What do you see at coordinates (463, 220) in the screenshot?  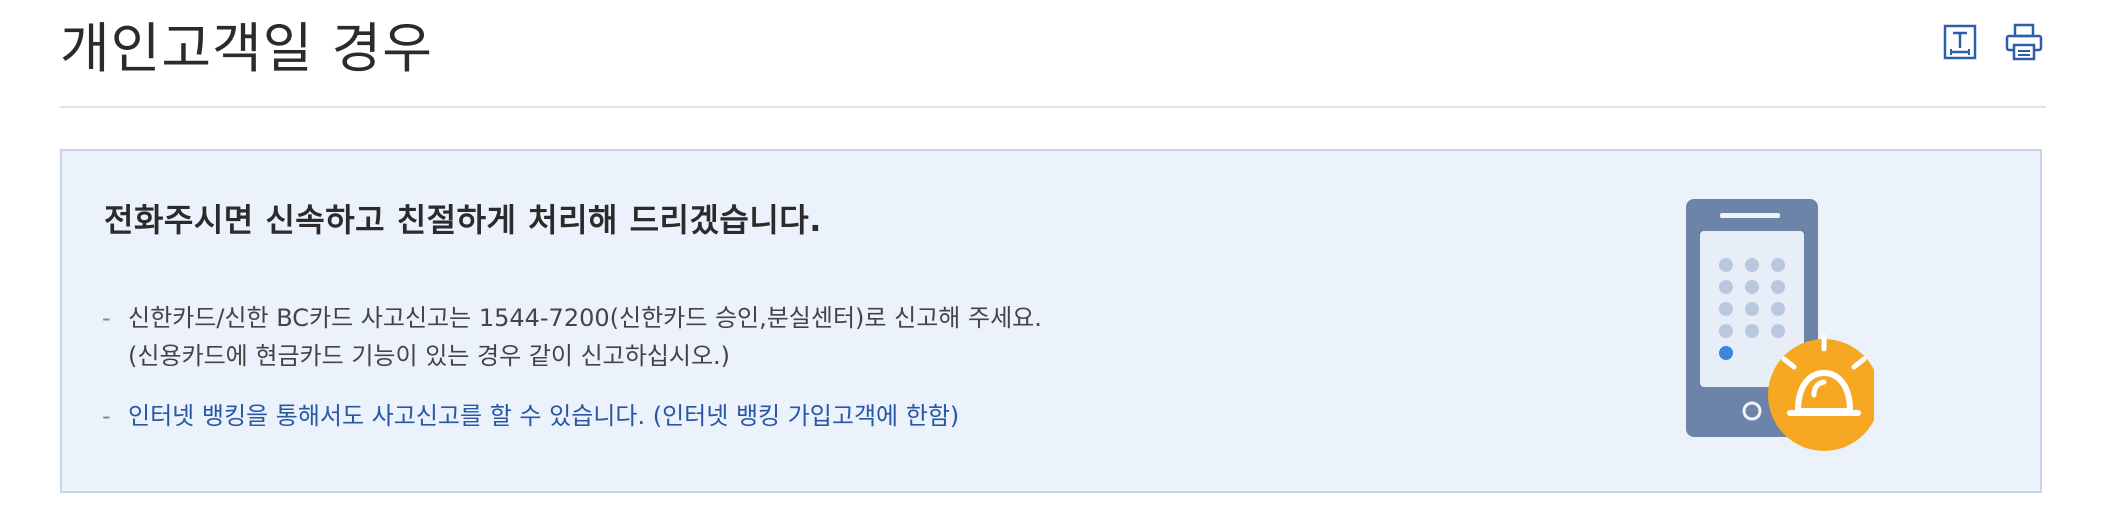 I see `info-heading: 전화주시면 신속하고 친절하게 처리해 드리겠습니다.` at bounding box center [463, 220].